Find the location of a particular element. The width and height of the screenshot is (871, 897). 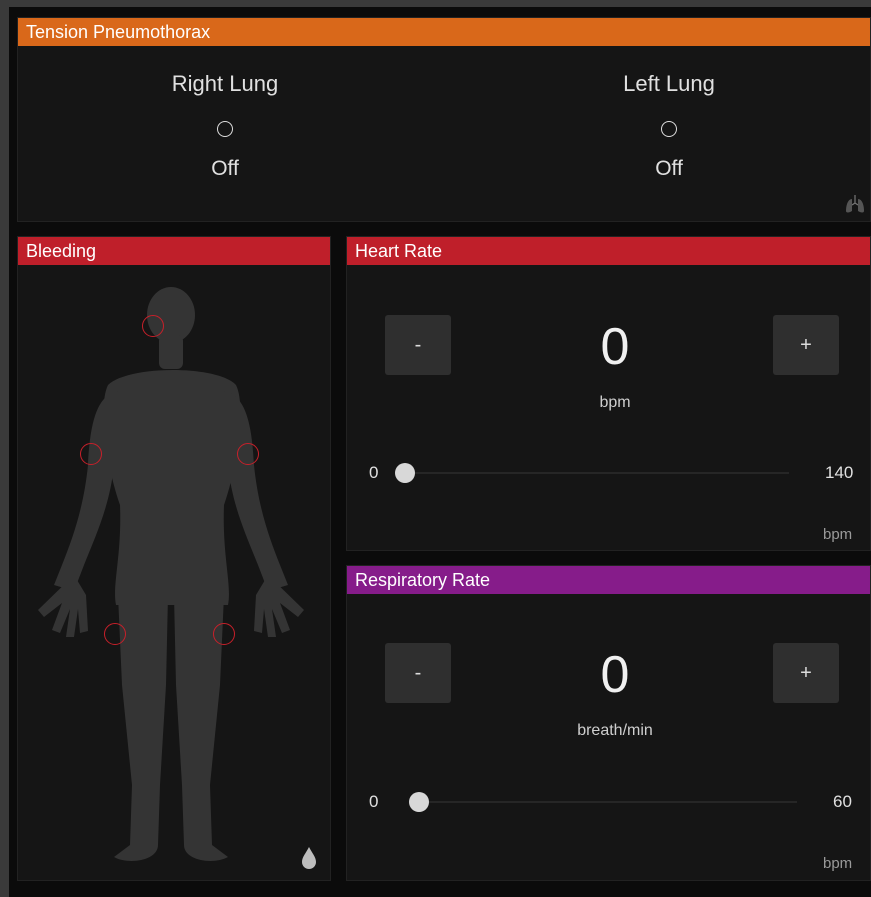

bleeding-title: Bleeding is located at coordinates (61, 251).